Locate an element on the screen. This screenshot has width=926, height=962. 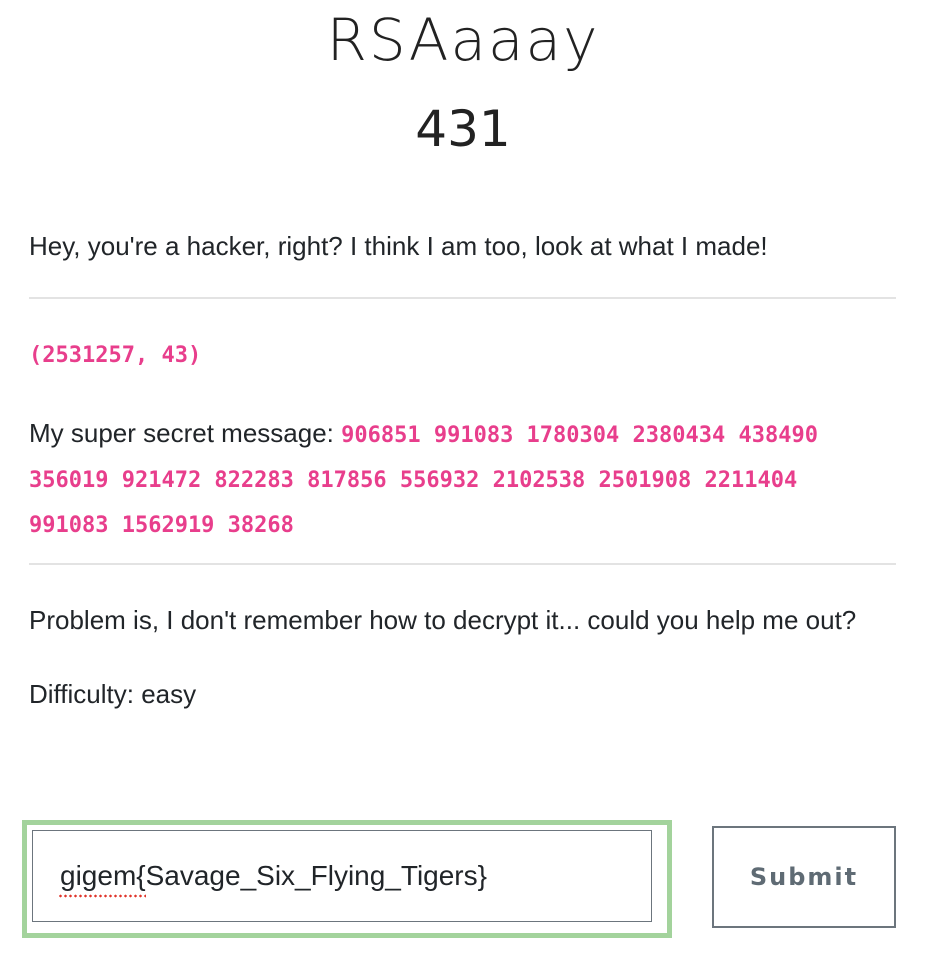
message-ciphertext-line-3: 991083 1562919 38268 is located at coordinates (161, 525).